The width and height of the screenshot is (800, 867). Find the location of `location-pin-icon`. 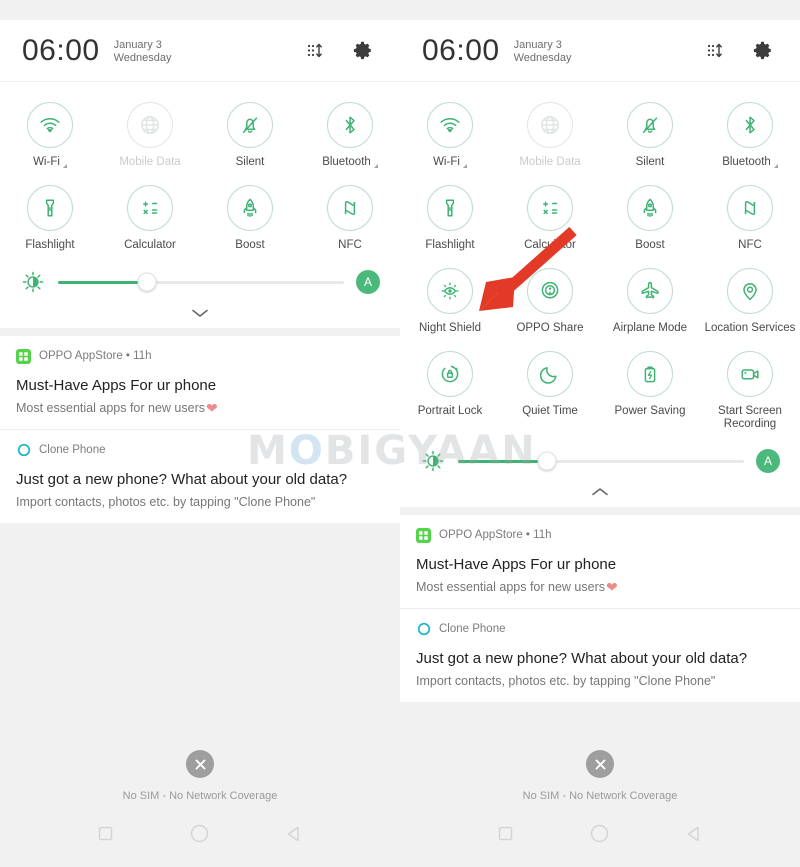

location-pin-icon is located at coordinates (750, 291).